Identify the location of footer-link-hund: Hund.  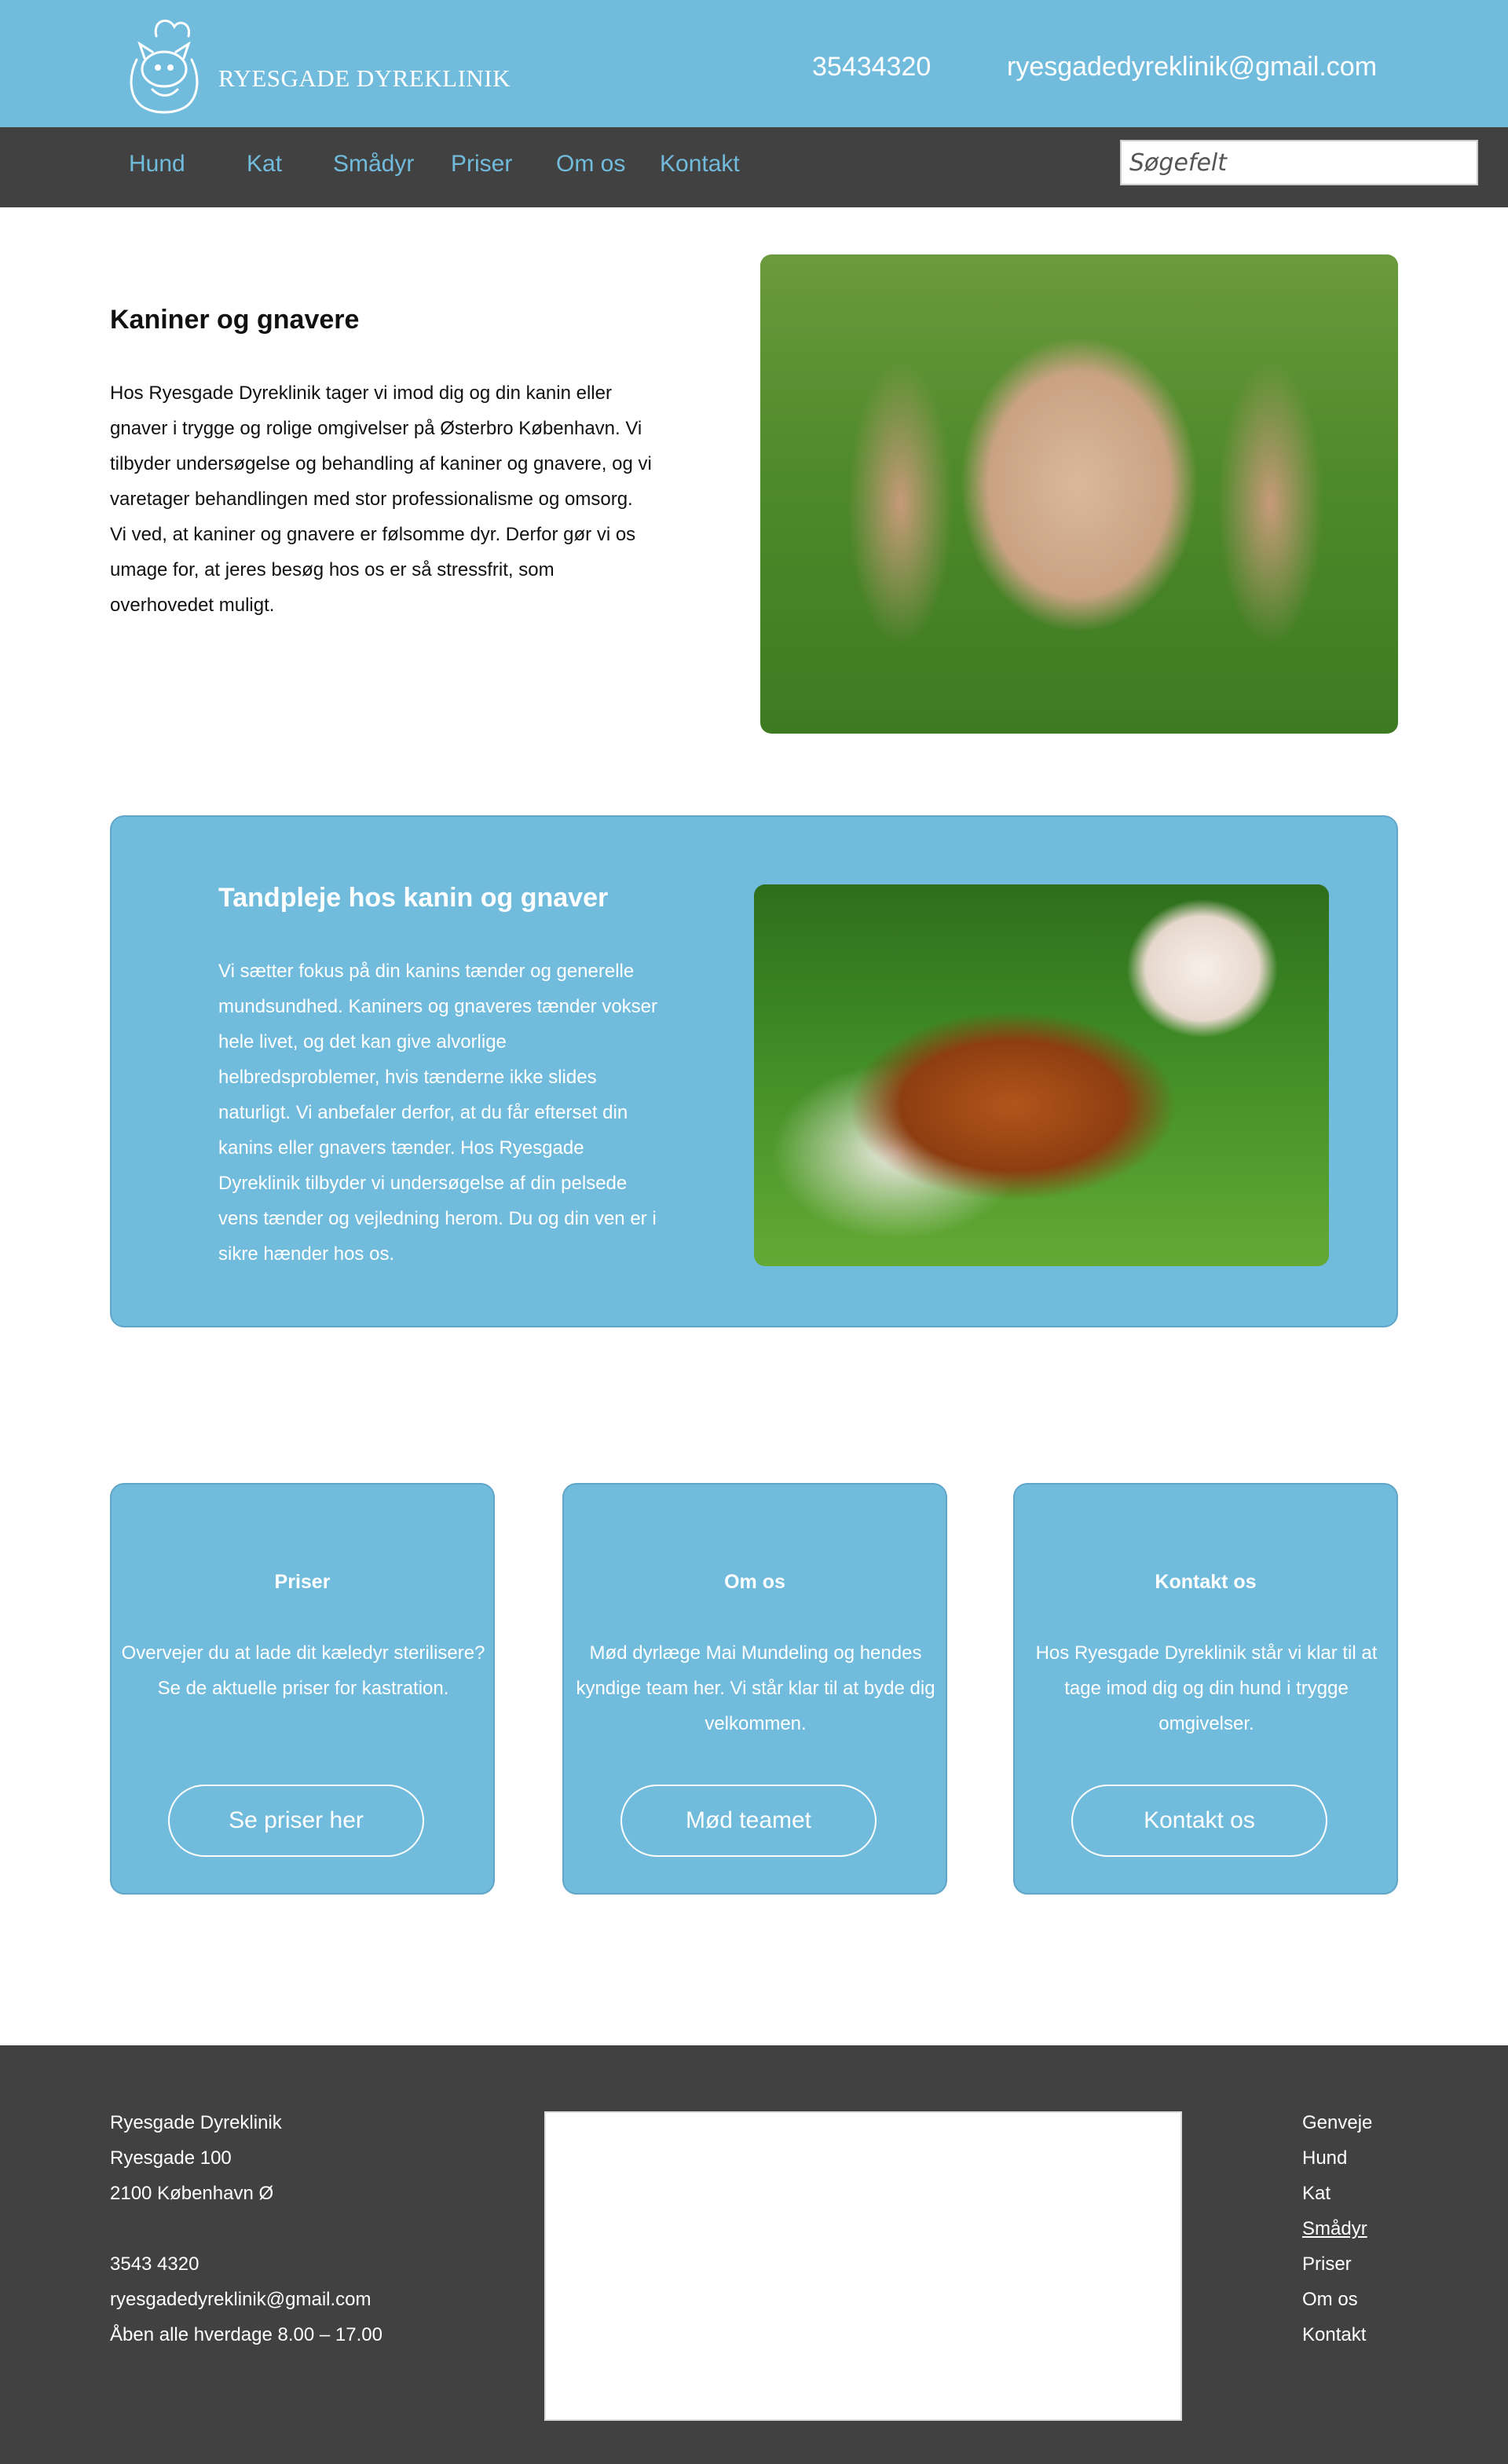
(1337, 2158).